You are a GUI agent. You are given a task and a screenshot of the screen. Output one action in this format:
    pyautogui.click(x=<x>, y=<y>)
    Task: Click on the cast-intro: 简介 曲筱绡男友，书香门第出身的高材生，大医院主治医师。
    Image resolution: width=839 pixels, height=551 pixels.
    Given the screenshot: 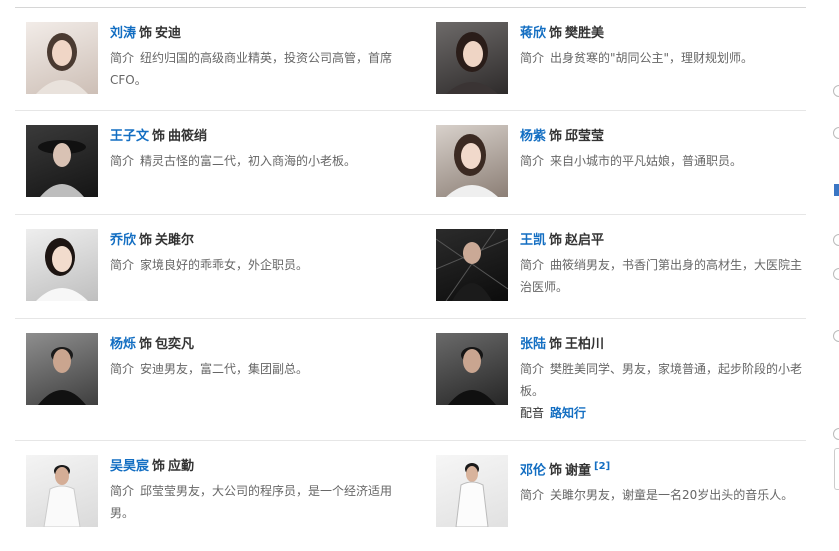 What is the action you would take?
    pyautogui.click(x=665, y=276)
    